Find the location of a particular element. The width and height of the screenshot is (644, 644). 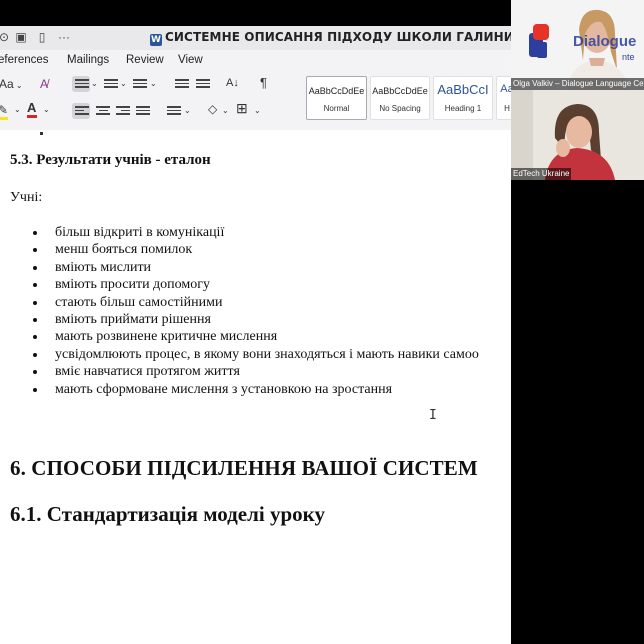

style-sample: AaBbCcI is located at coordinates (463, 89).